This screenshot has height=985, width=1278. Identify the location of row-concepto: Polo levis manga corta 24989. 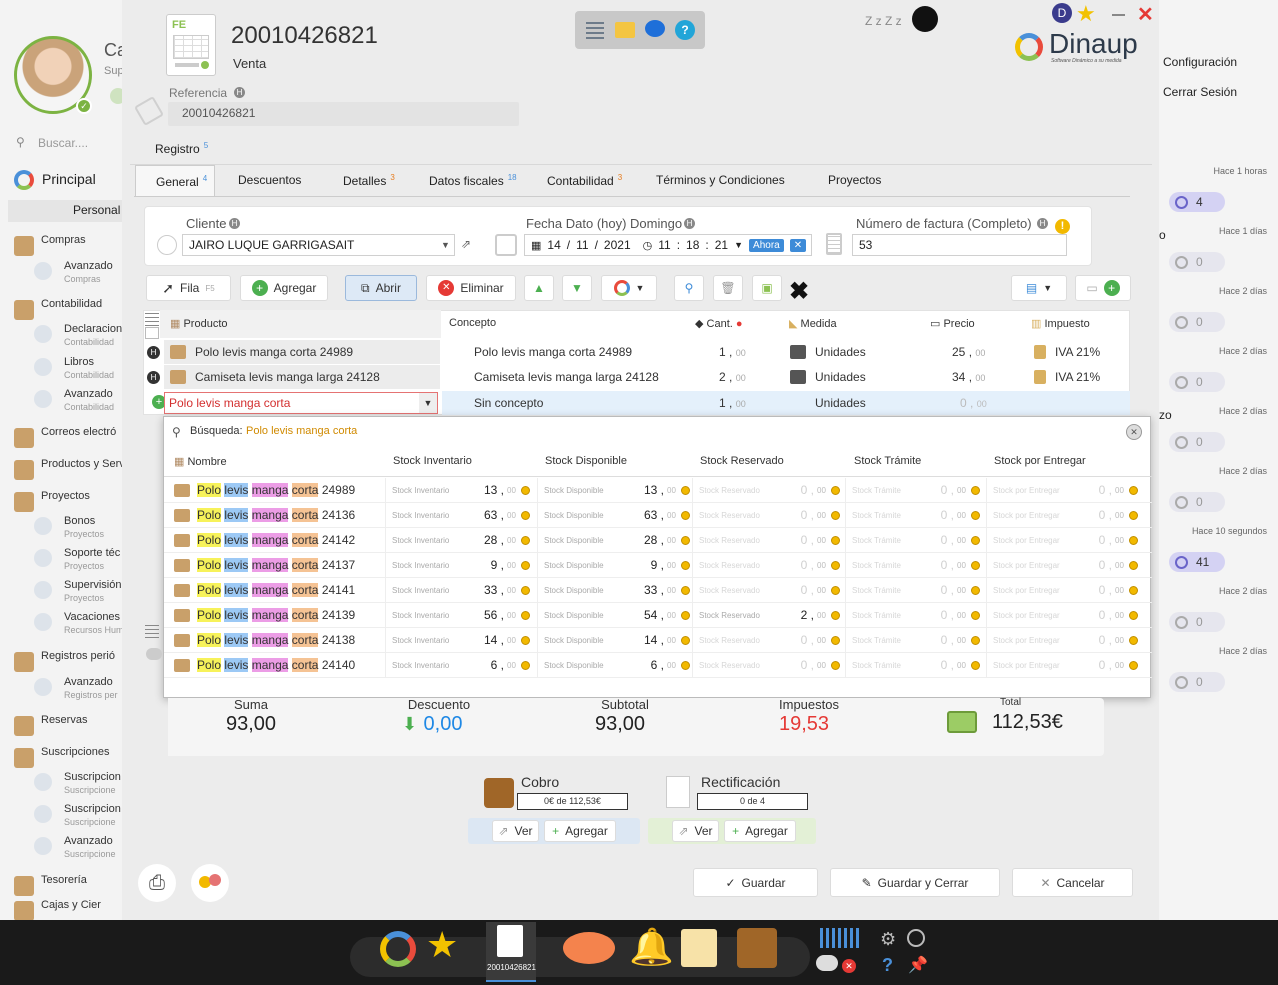
(553, 352).